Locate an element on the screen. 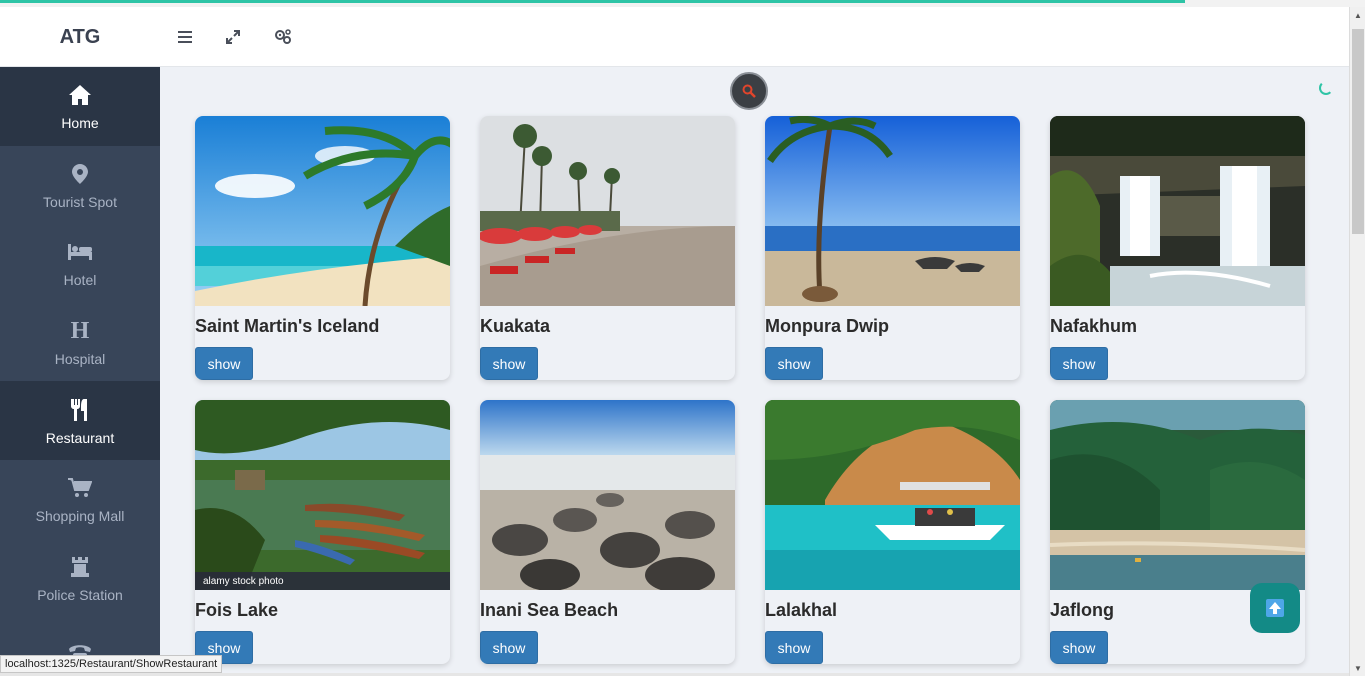  place-card: Inani Sea Beach show is located at coordinates (607, 532).